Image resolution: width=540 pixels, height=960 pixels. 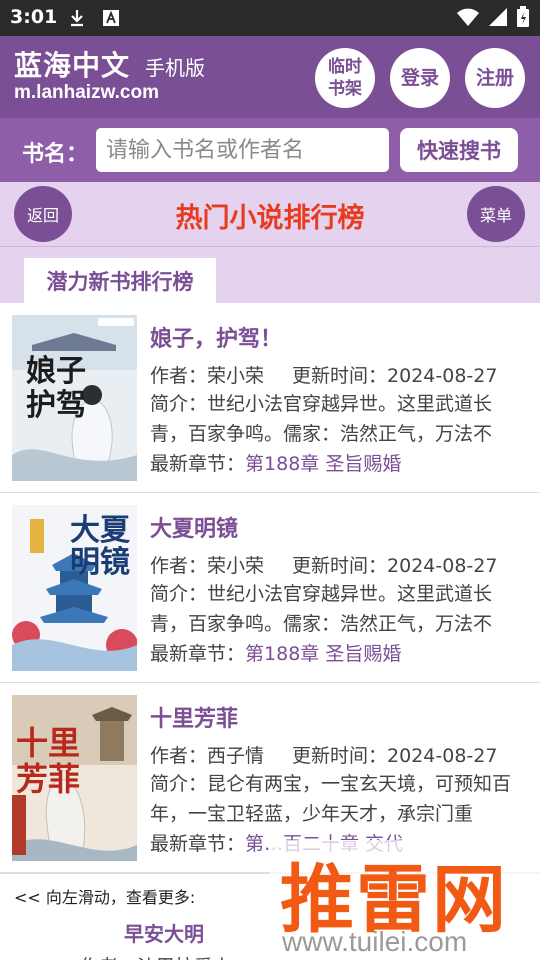 I want to click on text-a-icon, so click(x=111, y=18).